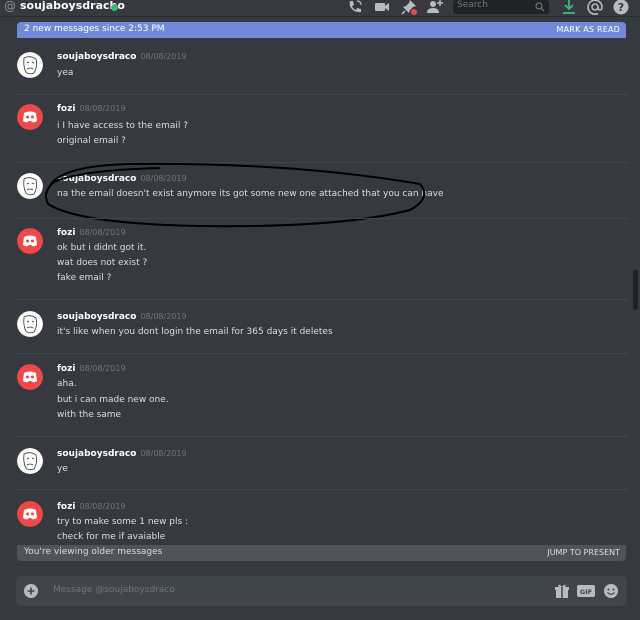  I want to click on jump-to-present-button: JUMP TO PRESENT, so click(583, 552).